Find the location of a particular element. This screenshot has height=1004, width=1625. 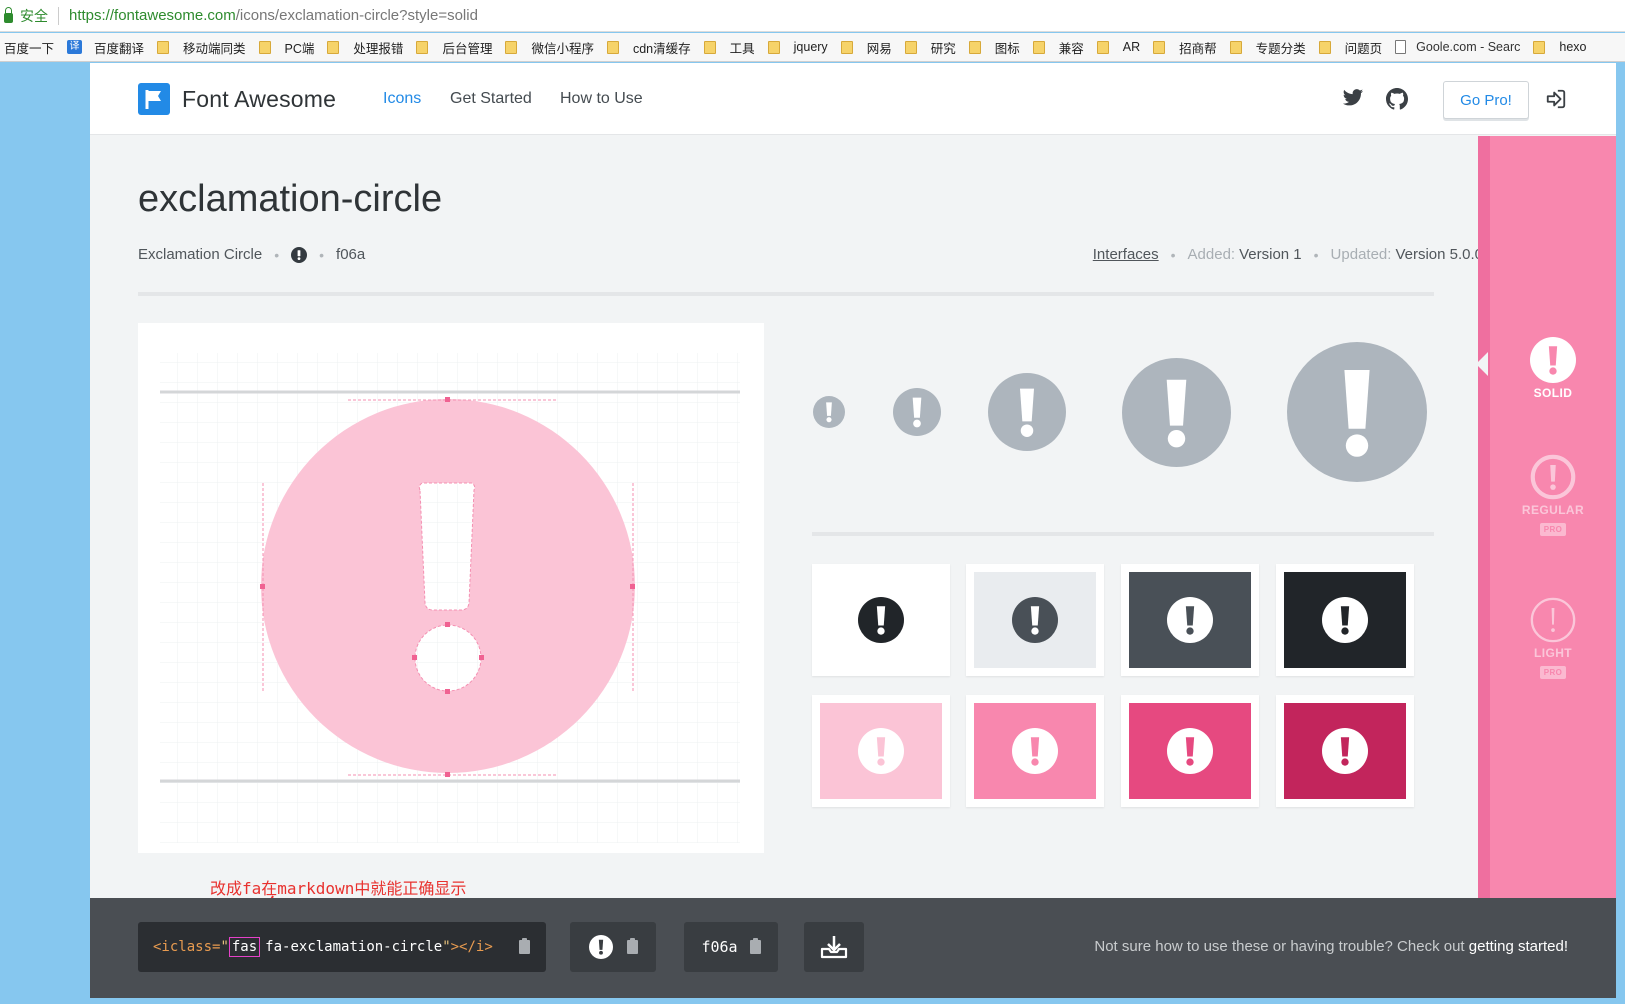

bookmark-page: Goole.com - Searc is located at coordinates (1457, 47).